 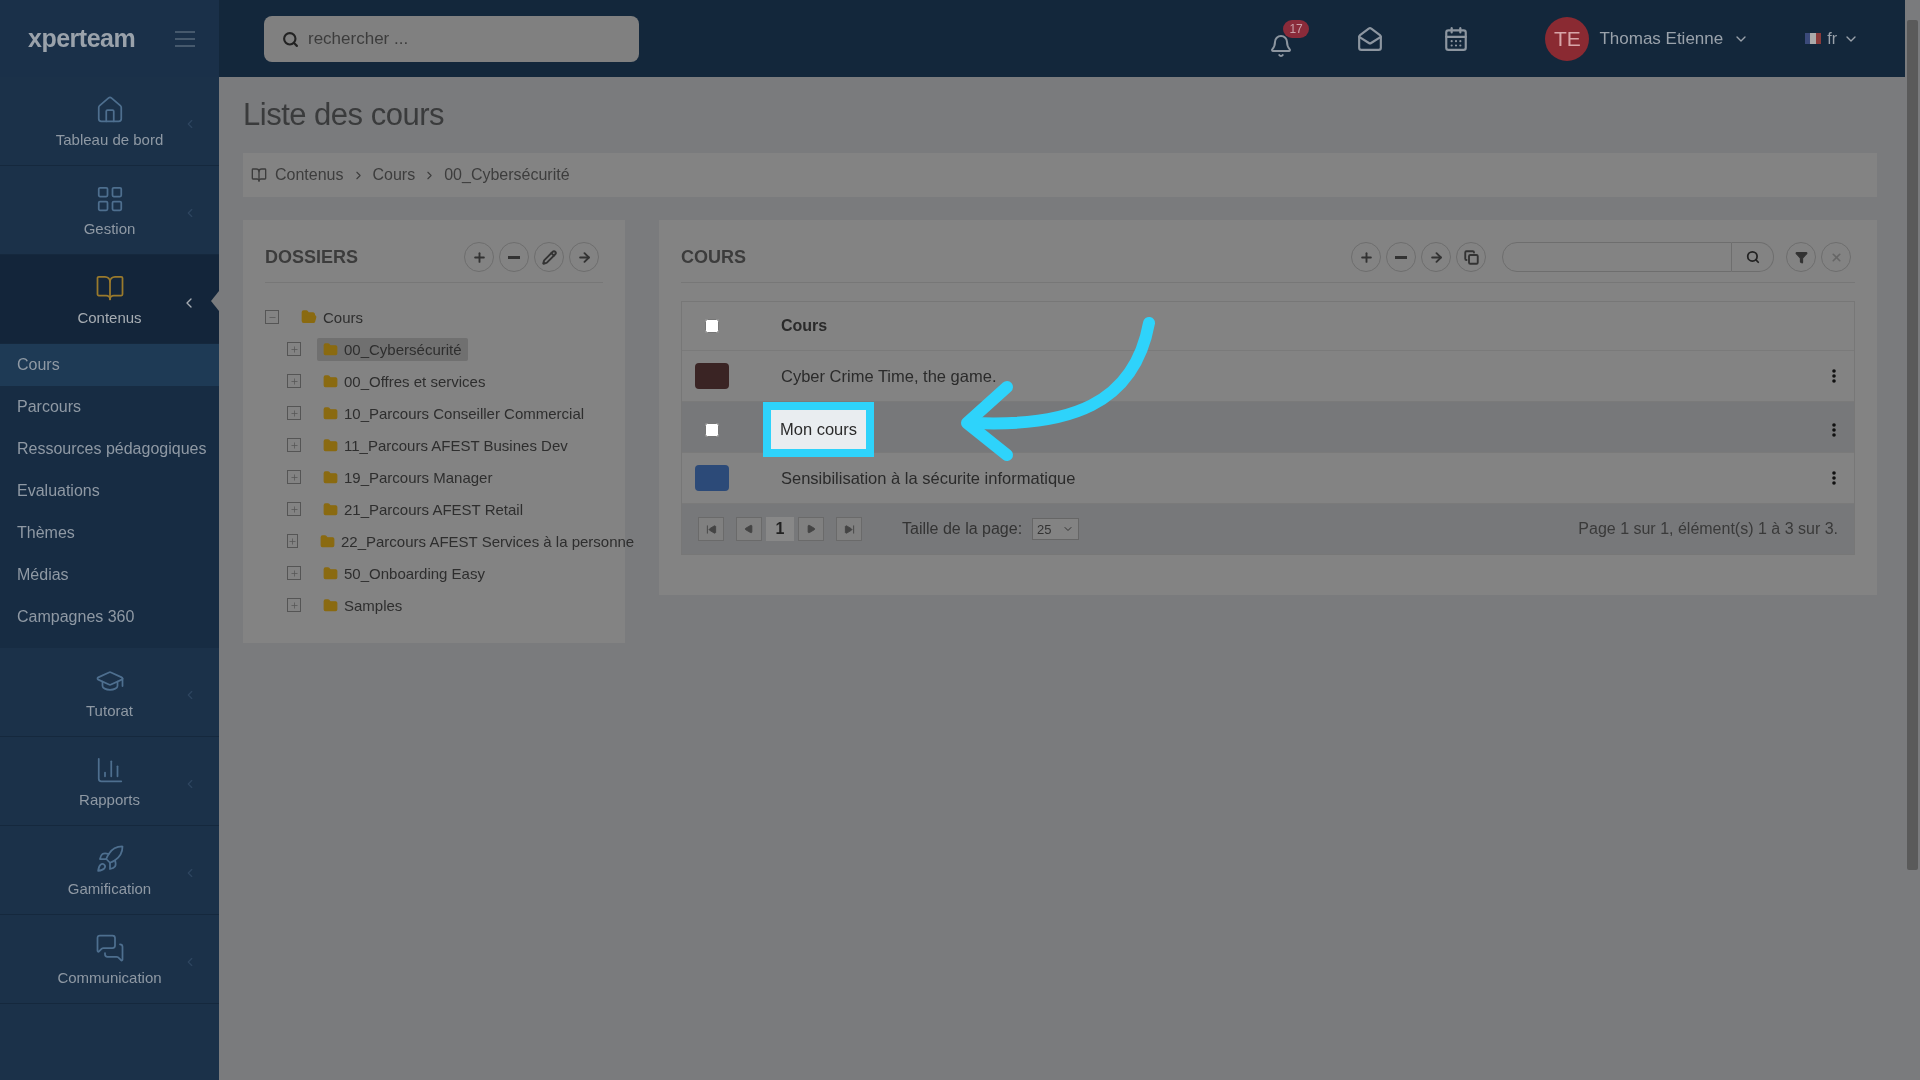 What do you see at coordinates (418, 477) in the screenshot?
I see `tree-node-label: 19_Parcours Manager` at bounding box center [418, 477].